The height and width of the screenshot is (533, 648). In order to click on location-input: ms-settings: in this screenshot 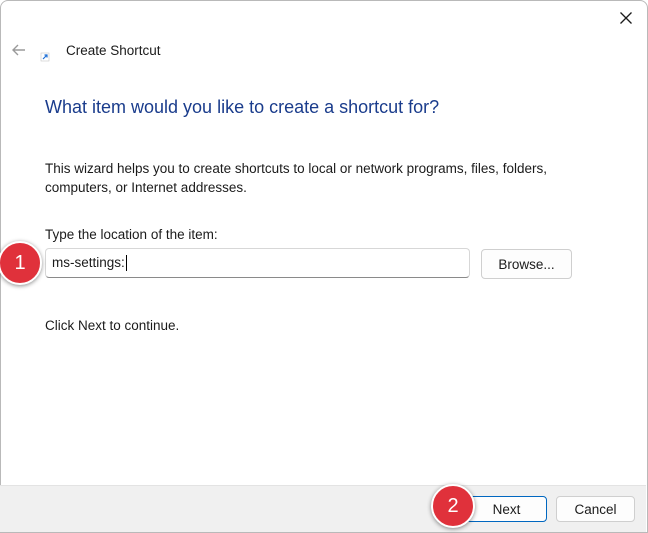, I will do `click(257, 263)`.